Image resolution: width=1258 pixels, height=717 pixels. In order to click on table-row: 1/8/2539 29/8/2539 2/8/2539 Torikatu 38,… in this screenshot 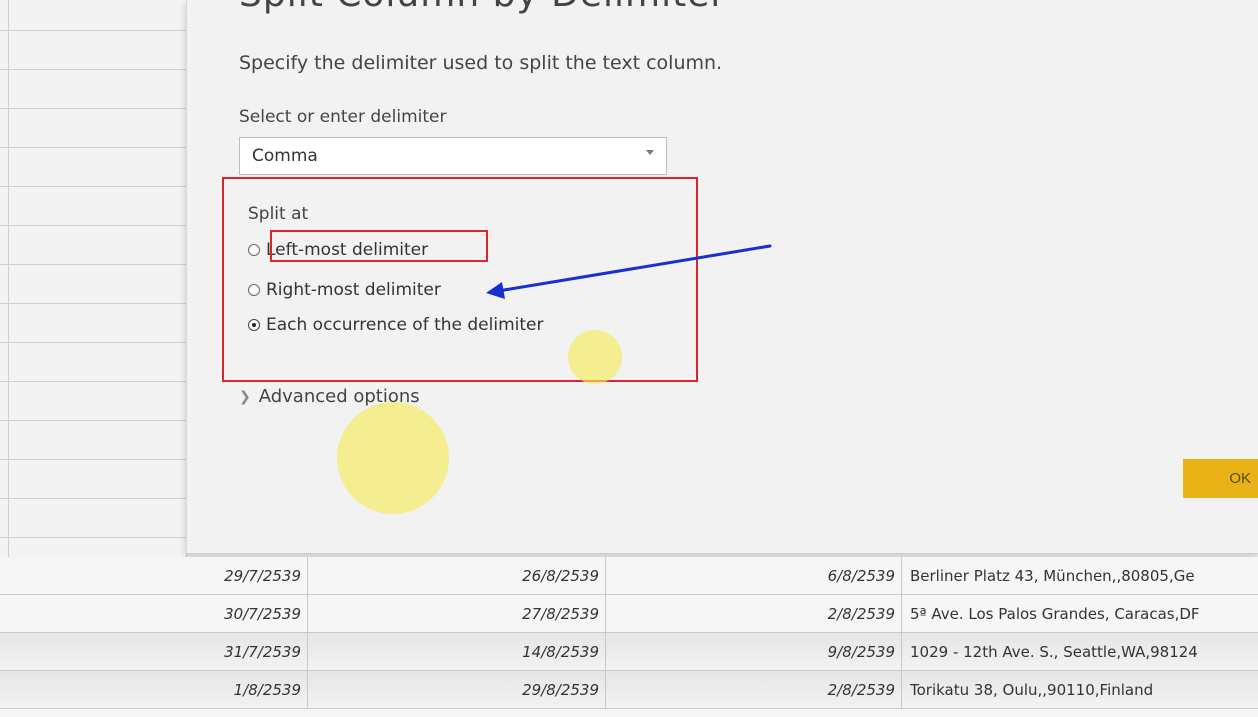, I will do `click(629, 690)`.